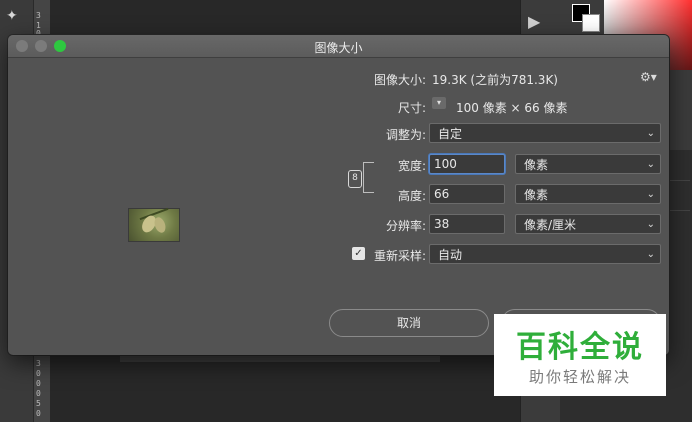 This screenshot has height=422, width=692. I want to click on width-label: 宽度:, so click(411, 166).